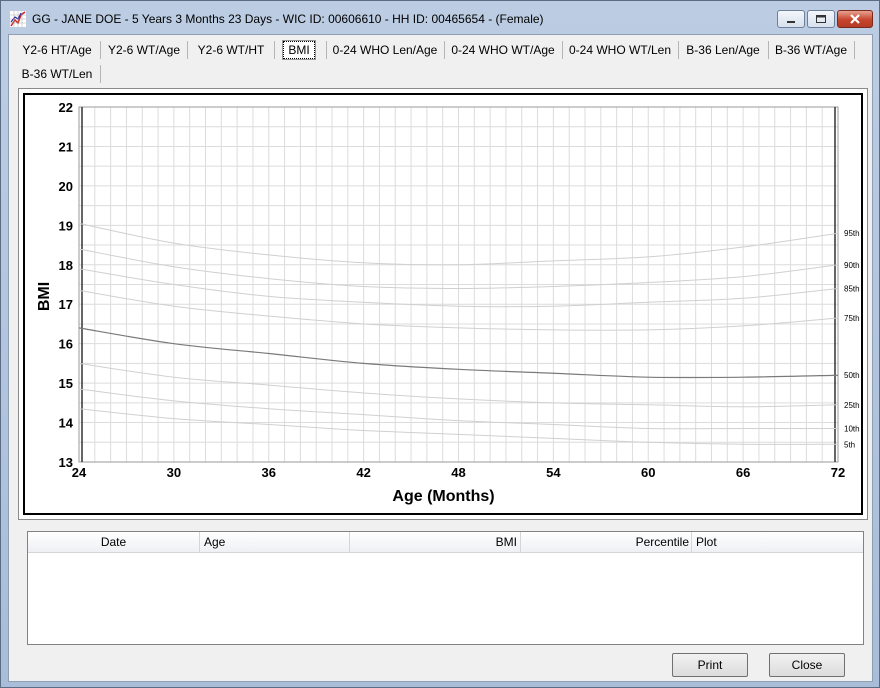 Image resolution: width=880 pixels, height=688 pixels. Describe the element at coordinates (66, 344) in the screenshot. I see `y-tick-label: 16` at that location.